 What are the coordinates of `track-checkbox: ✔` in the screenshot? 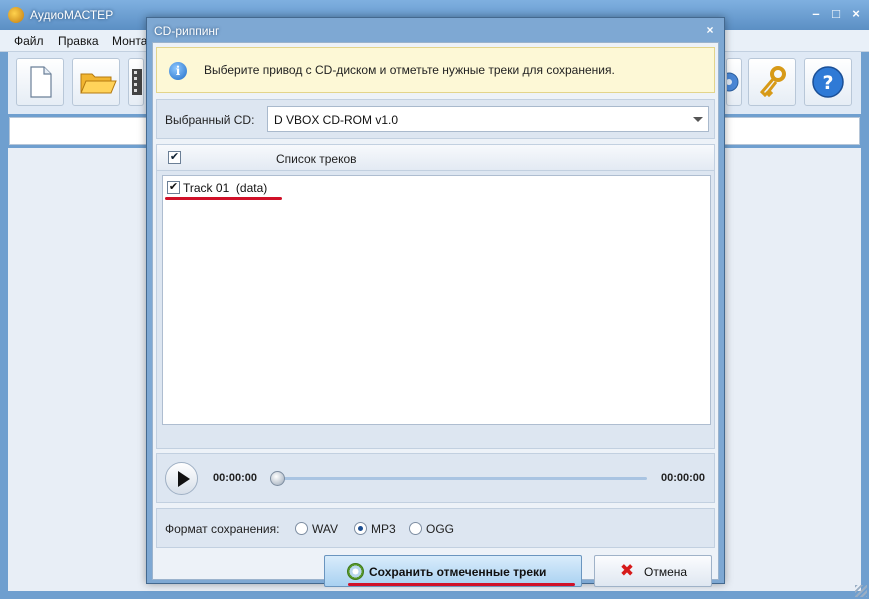 It's located at (173, 187).